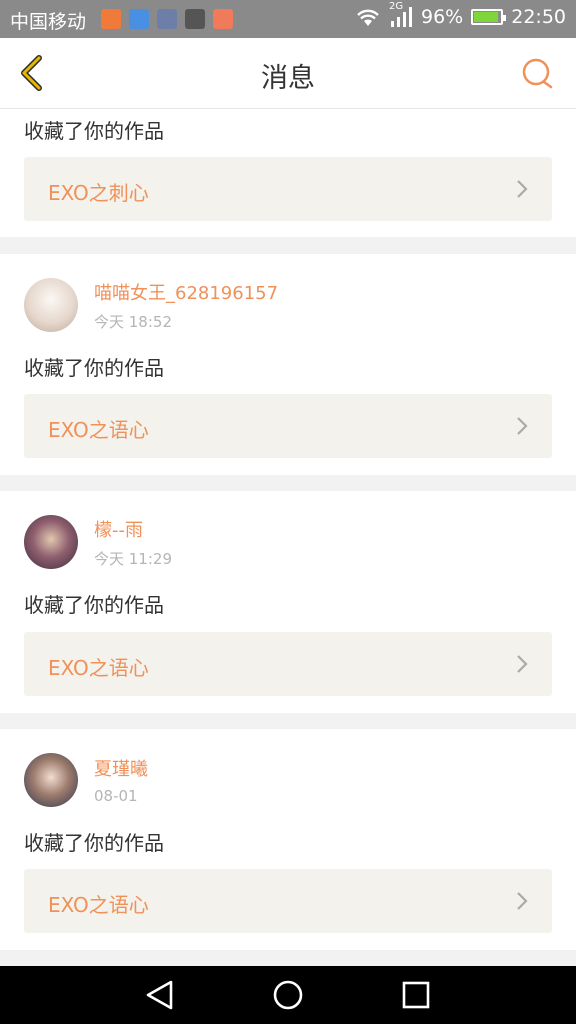 This screenshot has width=576, height=1024. What do you see at coordinates (139, 19) in the screenshot?
I see `shield-notification-icon` at bounding box center [139, 19].